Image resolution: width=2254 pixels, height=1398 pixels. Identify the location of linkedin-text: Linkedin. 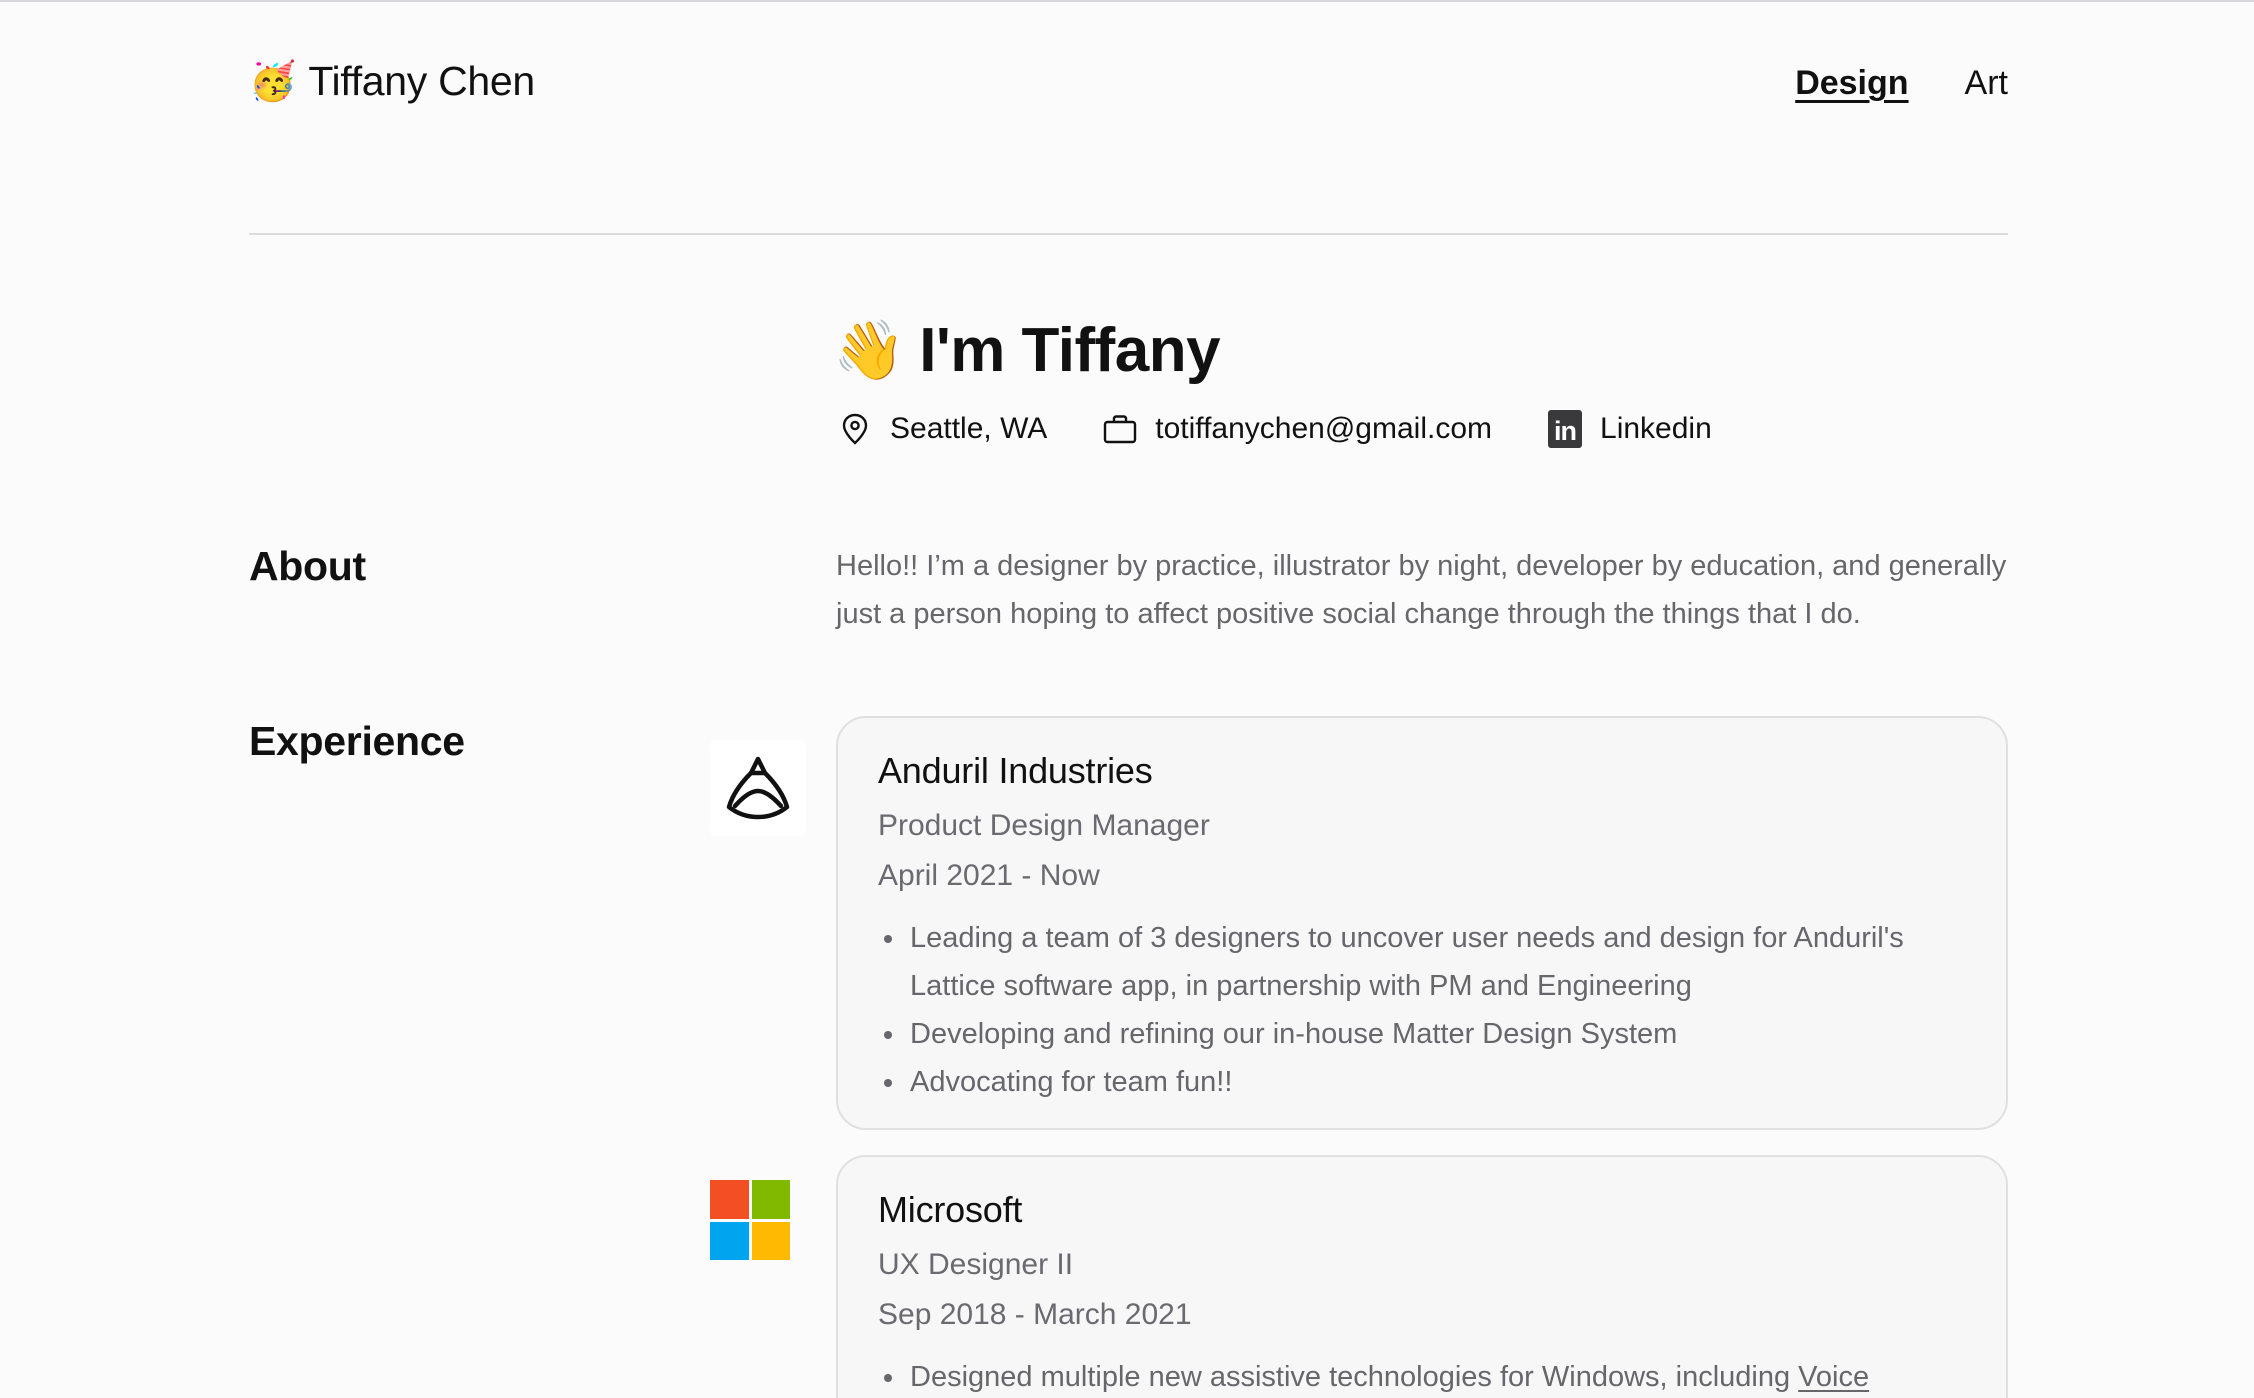
(1656, 428).